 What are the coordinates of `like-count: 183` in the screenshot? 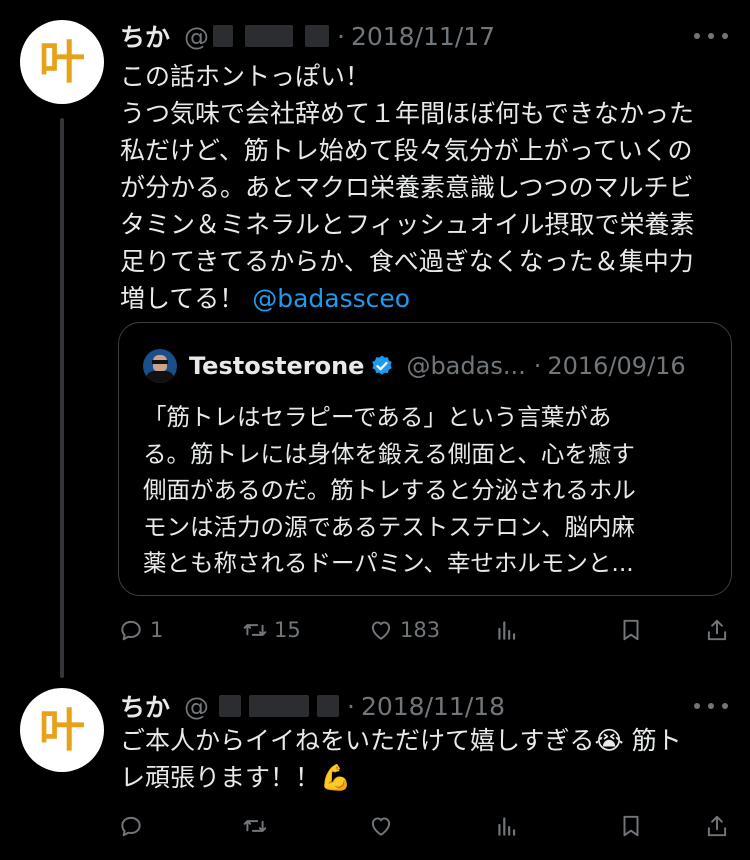 It's located at (420, 630).